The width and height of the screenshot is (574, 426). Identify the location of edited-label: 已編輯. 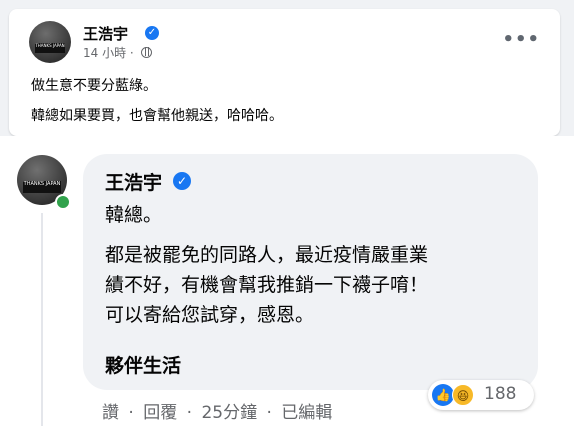
(306, 413).